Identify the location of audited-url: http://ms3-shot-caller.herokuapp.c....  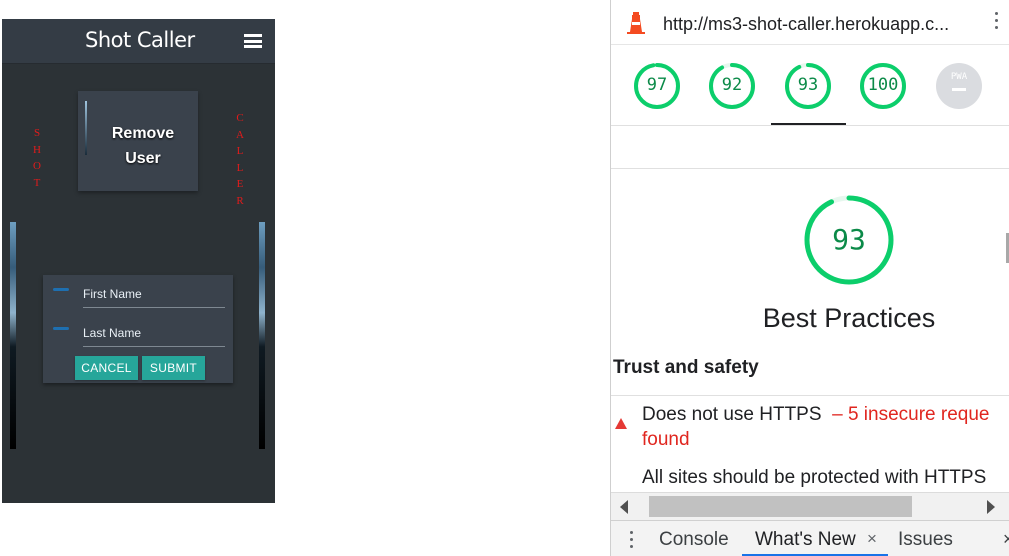
(806, 24).